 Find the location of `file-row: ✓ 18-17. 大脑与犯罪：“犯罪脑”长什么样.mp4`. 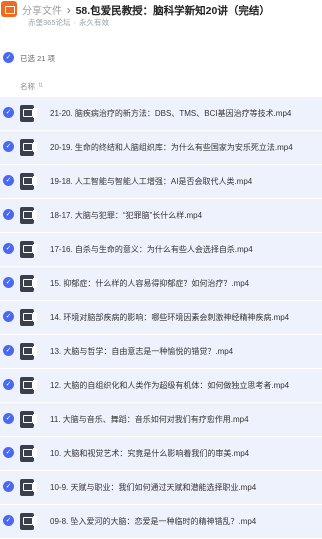

file-row: ✓ 18-17. 大脑与犯罪：“犯罪脑”长什么样.mp4 is located at coordinates (161, 215).